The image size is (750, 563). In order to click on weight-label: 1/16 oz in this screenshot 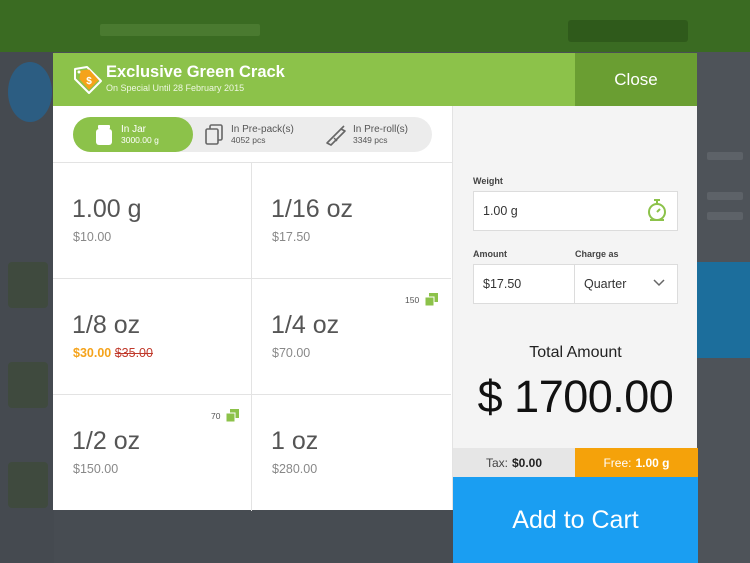, I will do `click(312, 209)`.